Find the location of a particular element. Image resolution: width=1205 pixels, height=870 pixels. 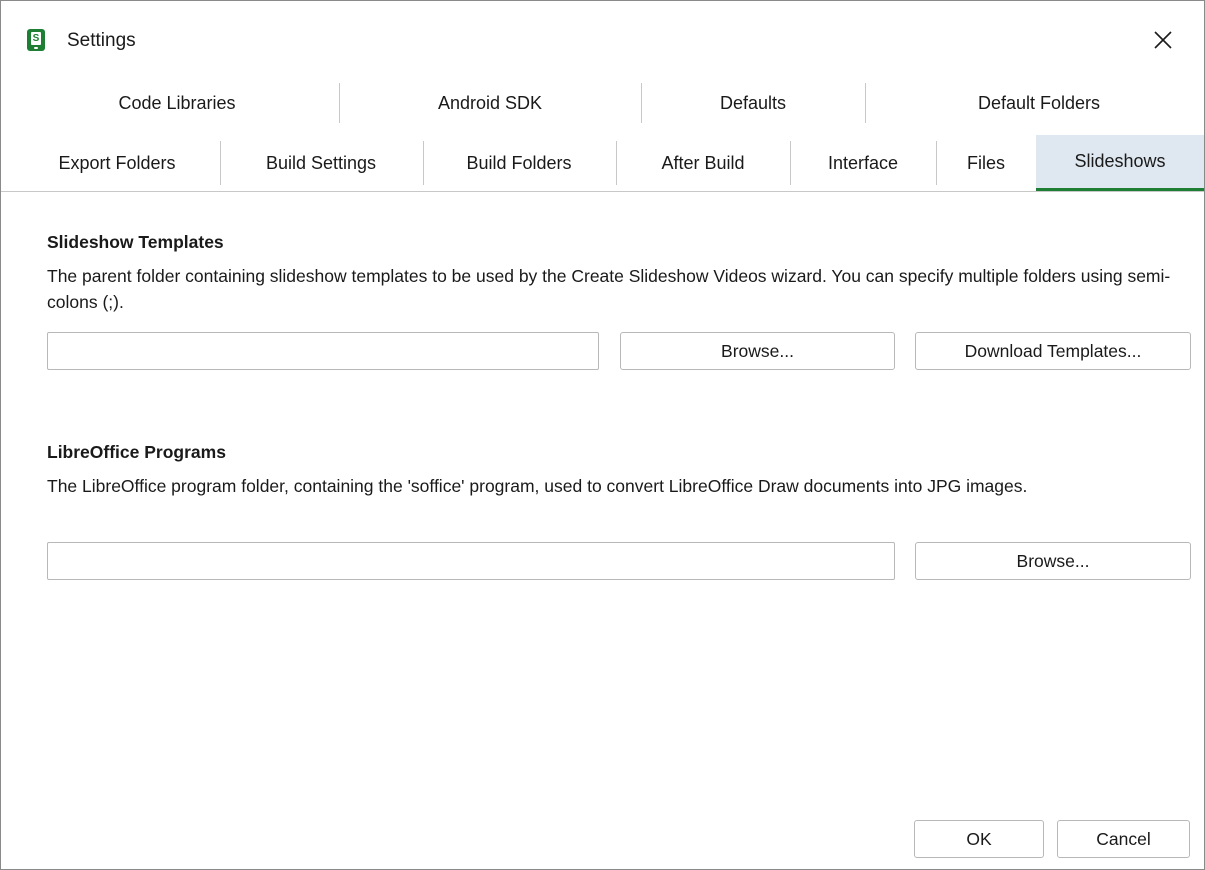

tab-default-folders: Default Folders is located at coordinates (1035, 103).